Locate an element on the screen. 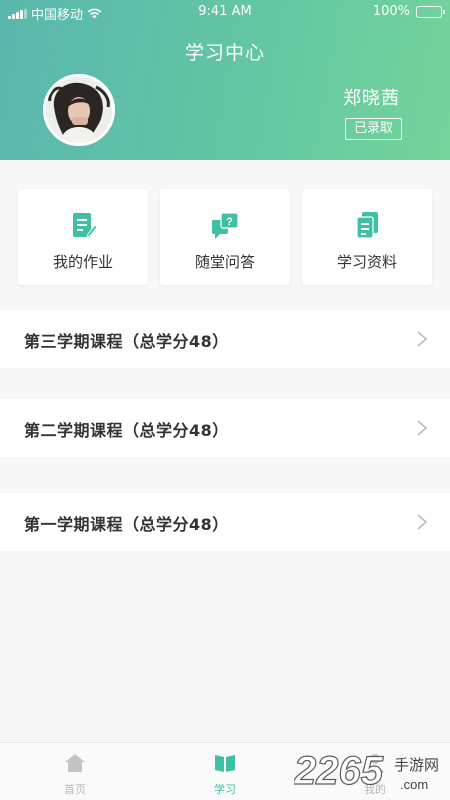 The width and height of the screenshot is (450, 800). status-right: 100% is located at coordinates (408, 11).